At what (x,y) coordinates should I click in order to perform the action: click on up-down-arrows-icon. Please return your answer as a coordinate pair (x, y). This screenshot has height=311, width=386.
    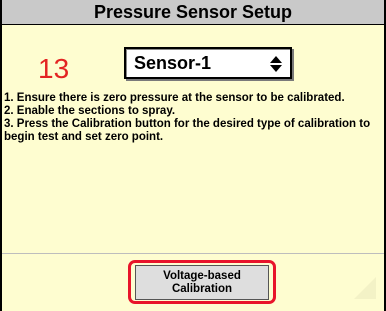
    Looking at the image, I should click on (276, 64).